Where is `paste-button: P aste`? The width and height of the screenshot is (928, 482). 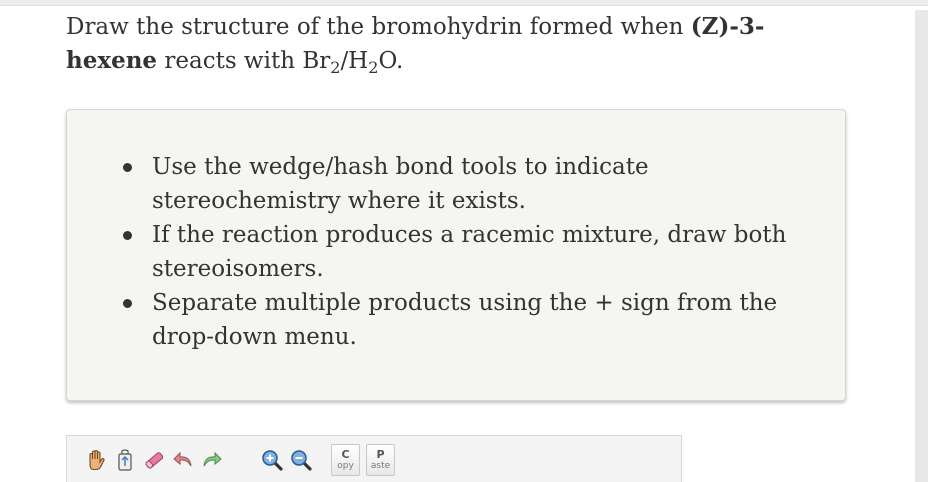
paste-button: P aste is located at coordinates (380, 460).